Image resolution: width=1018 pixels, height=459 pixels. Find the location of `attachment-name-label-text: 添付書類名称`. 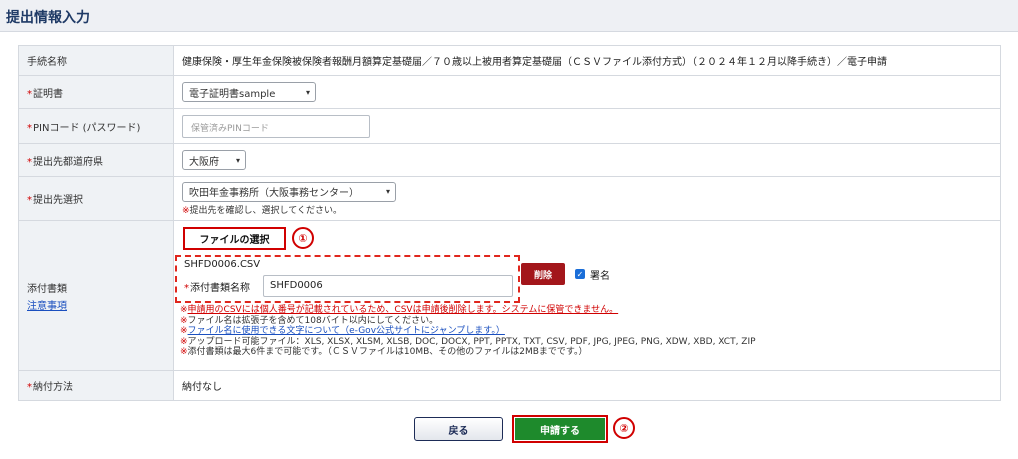

attachment-name-label-text: 添付書類名称 is located at coordinates (220, 288).